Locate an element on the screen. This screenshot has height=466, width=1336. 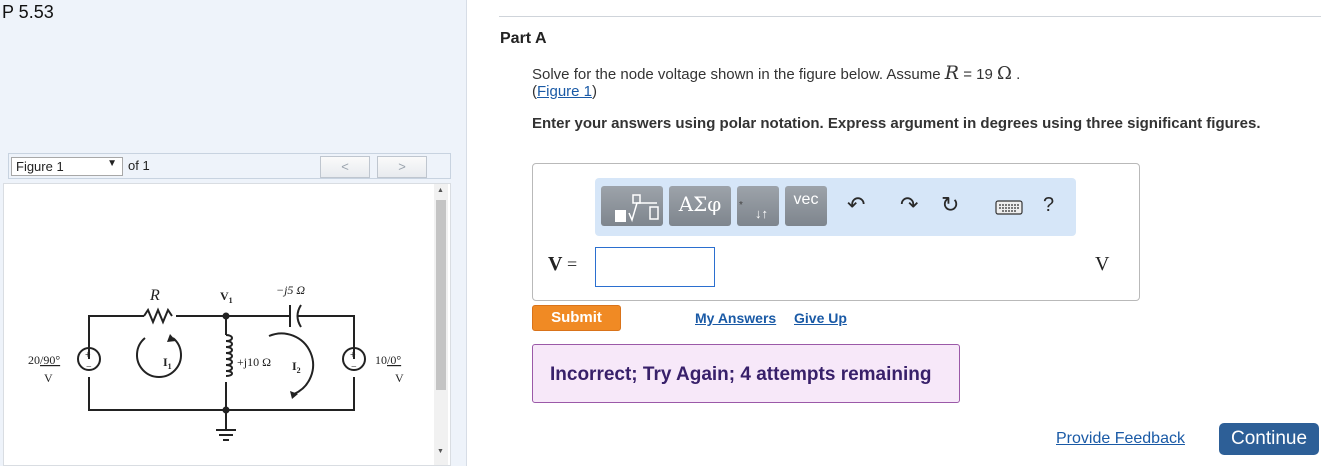
mesh-i2-label: I2 is located at coordinates (296, 367).